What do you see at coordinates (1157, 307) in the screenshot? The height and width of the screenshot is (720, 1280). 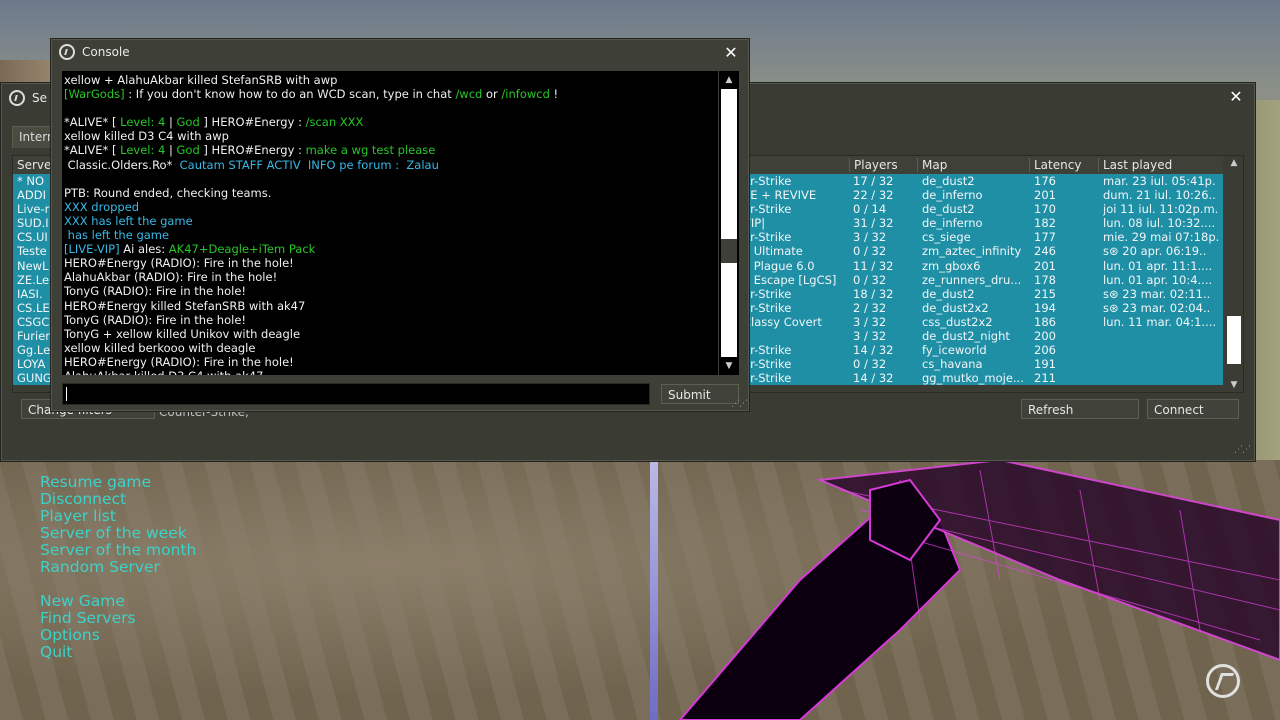 I see `server-last-played: s⊛ 23 mar. 02:04..` at bounding box center [1157, 307].